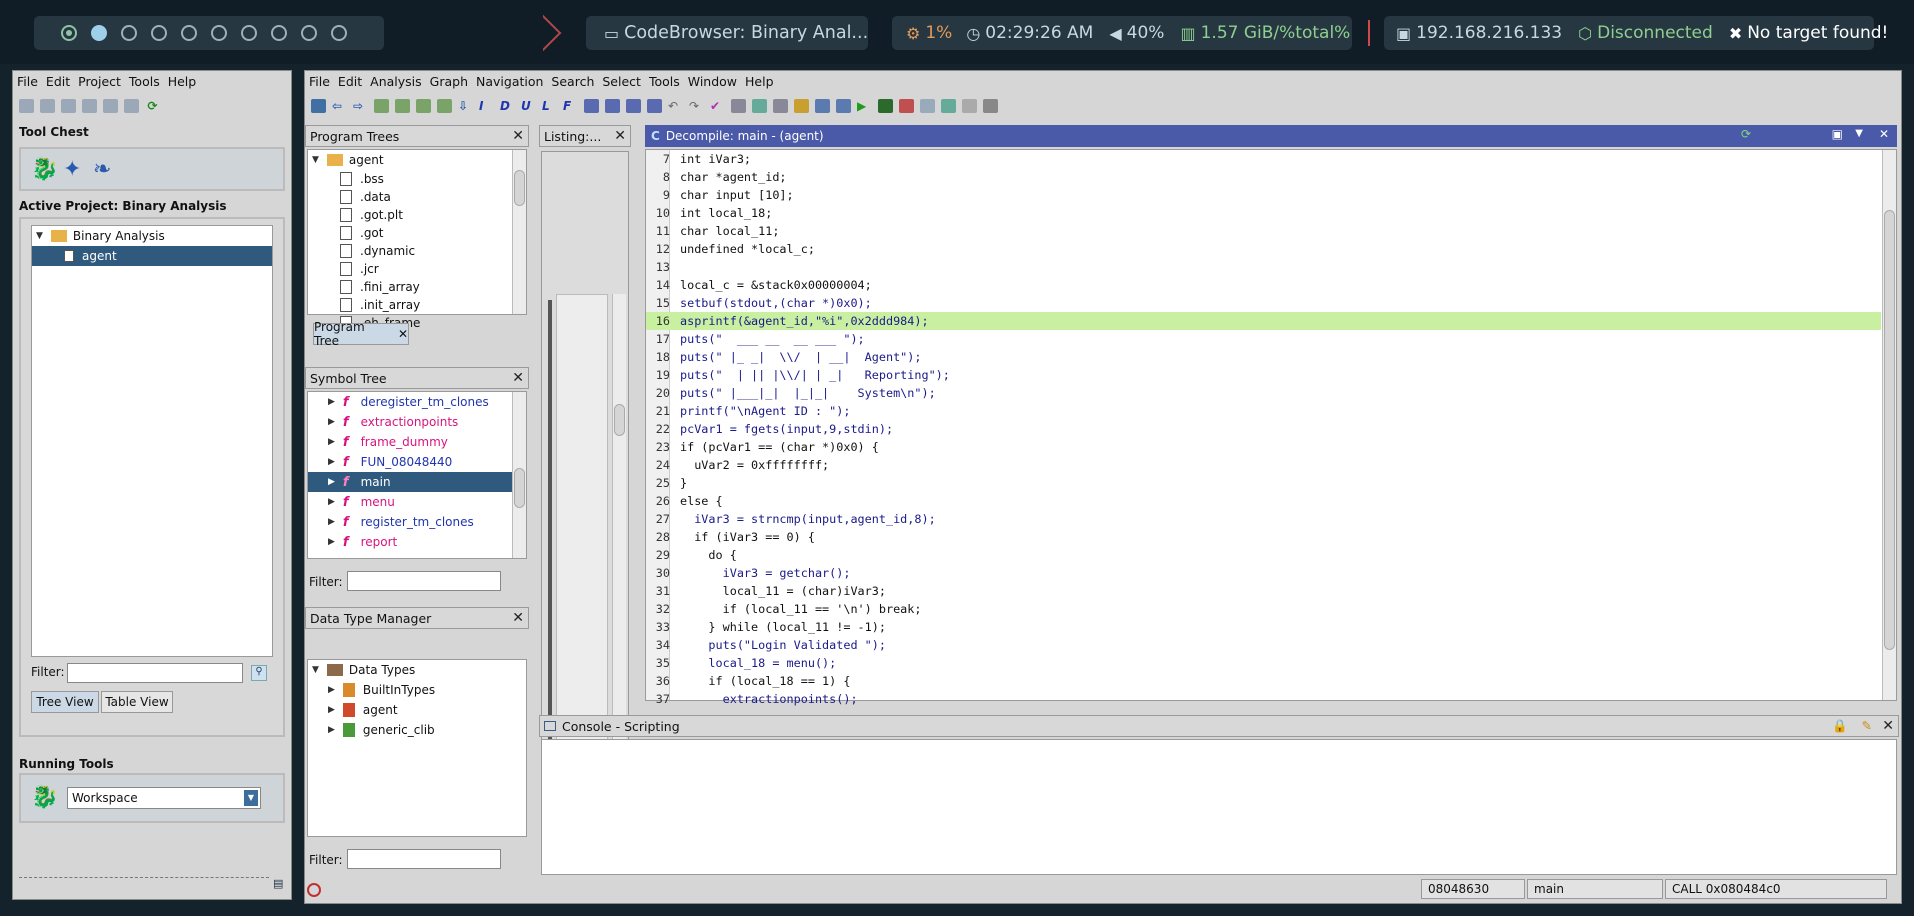  I want to click on workspace-select: Workspace ▼, so click(164, 798).